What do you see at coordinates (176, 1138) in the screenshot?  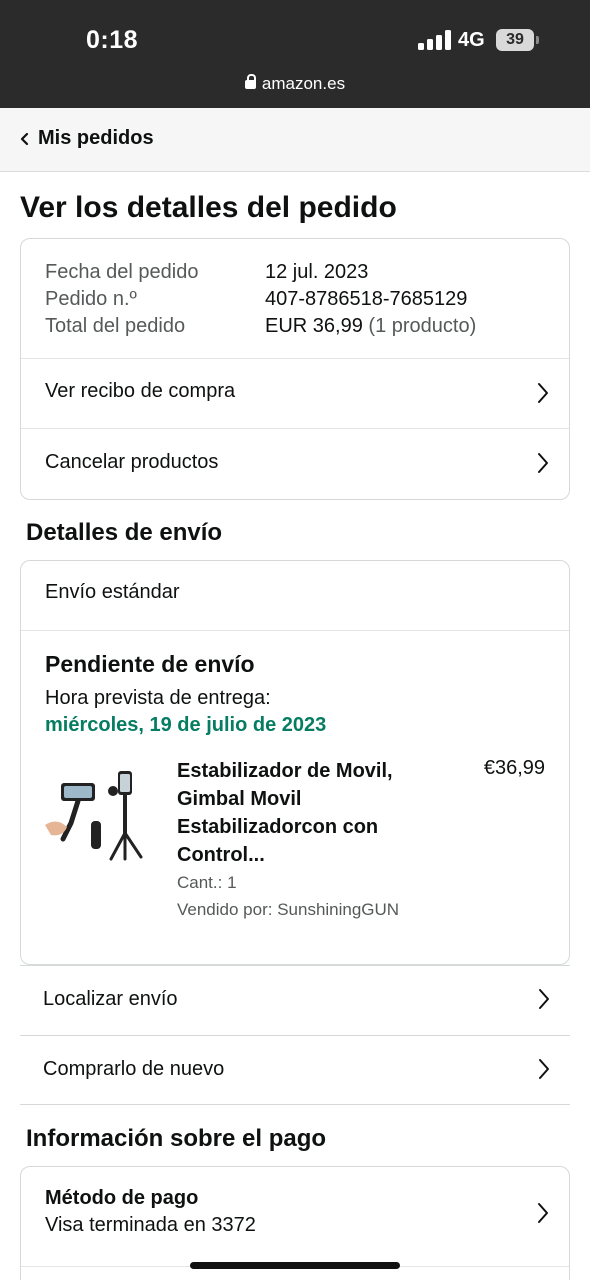 I see `payment-section-title: Información sobre el pago` at bounding box center [176, 1138].